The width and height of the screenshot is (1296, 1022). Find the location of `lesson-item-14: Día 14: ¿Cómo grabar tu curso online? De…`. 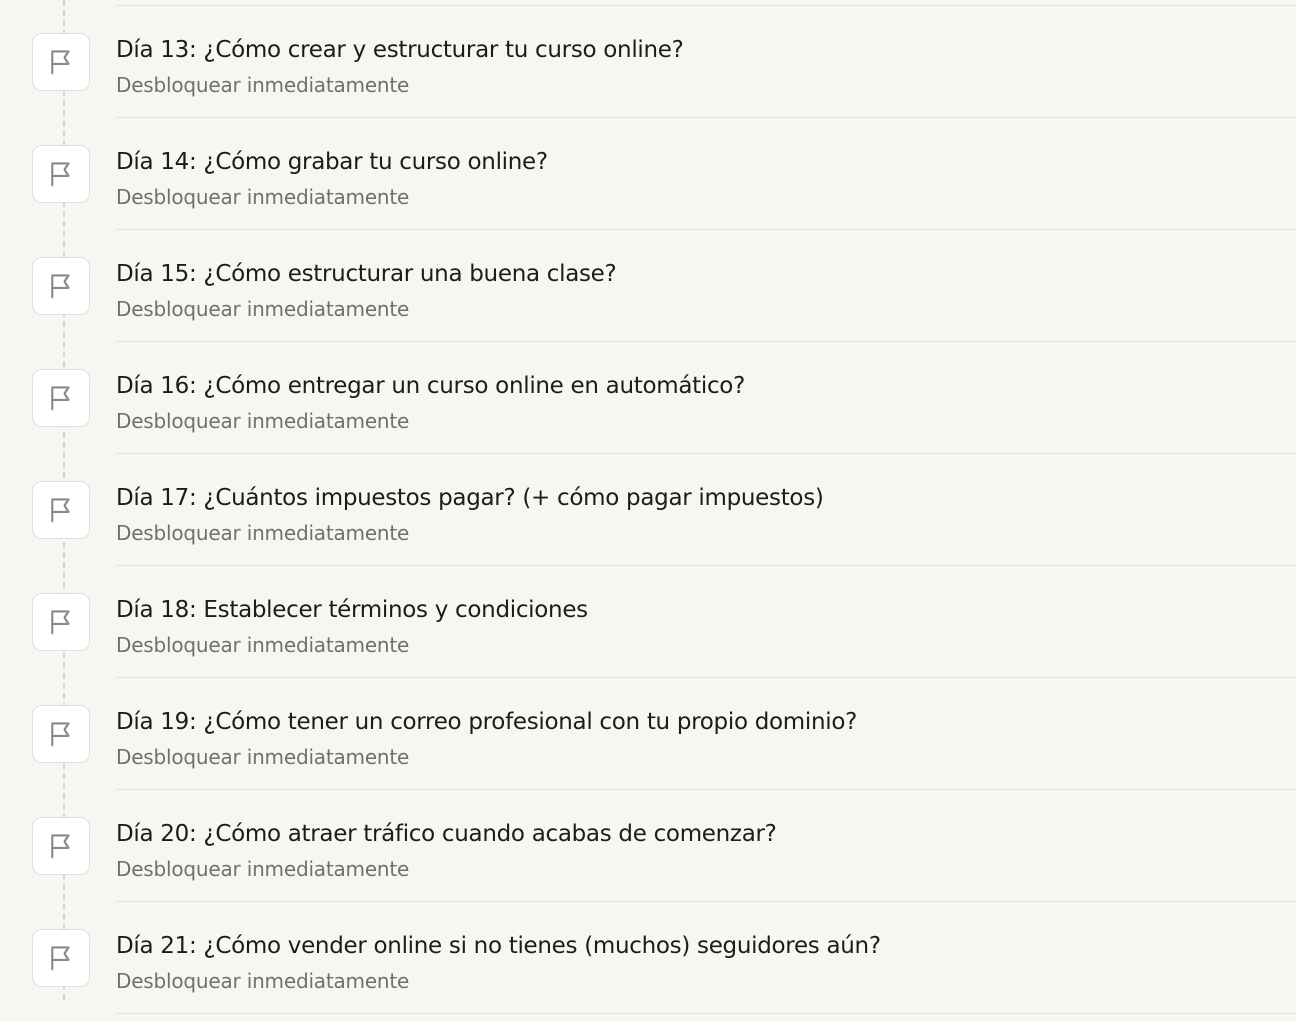

lesson-item-14: Día 14: ¿Cómo grabar tu curso online? De… is located at coordinates (648, 174).